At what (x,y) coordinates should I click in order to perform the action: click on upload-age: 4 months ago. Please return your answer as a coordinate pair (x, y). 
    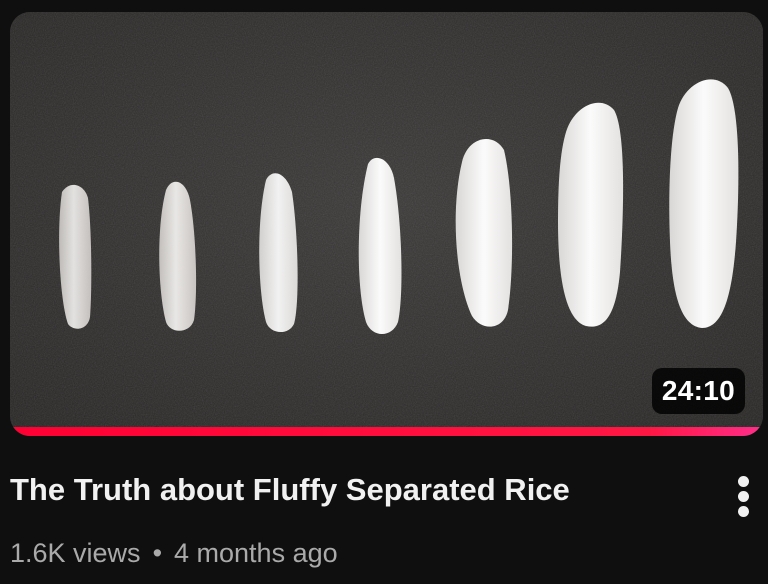
    Looking at the image, I should click on (256, 553).